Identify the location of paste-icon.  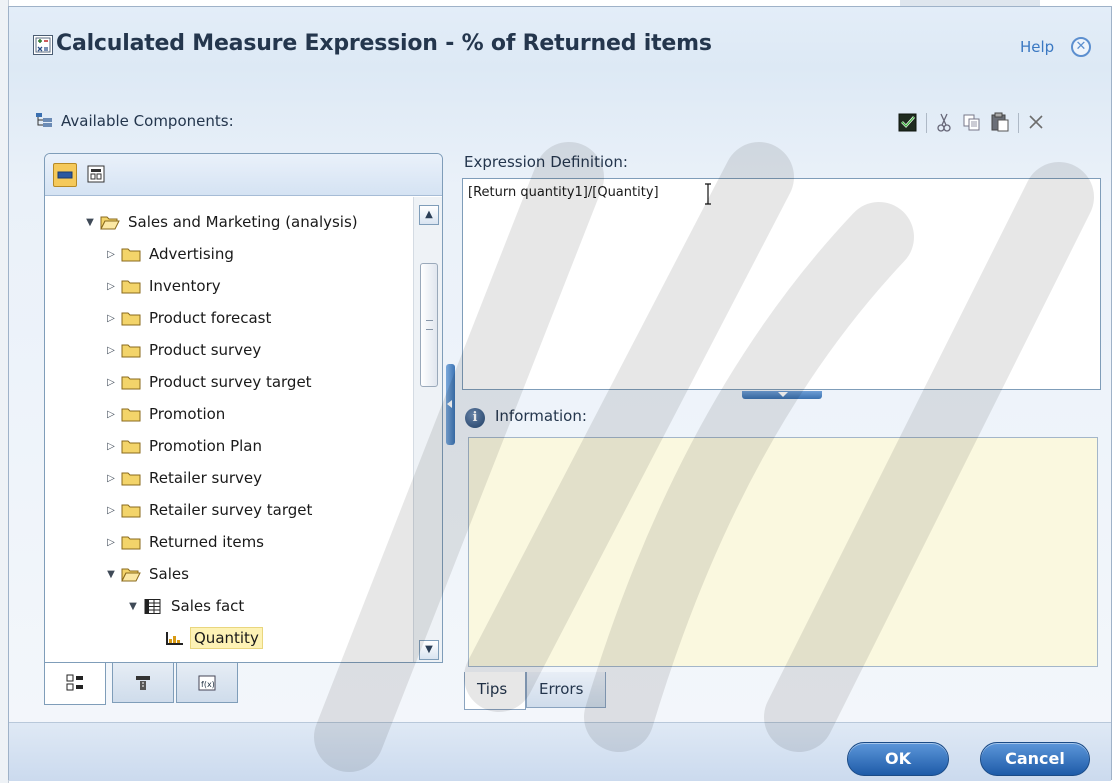
(1000, 122).